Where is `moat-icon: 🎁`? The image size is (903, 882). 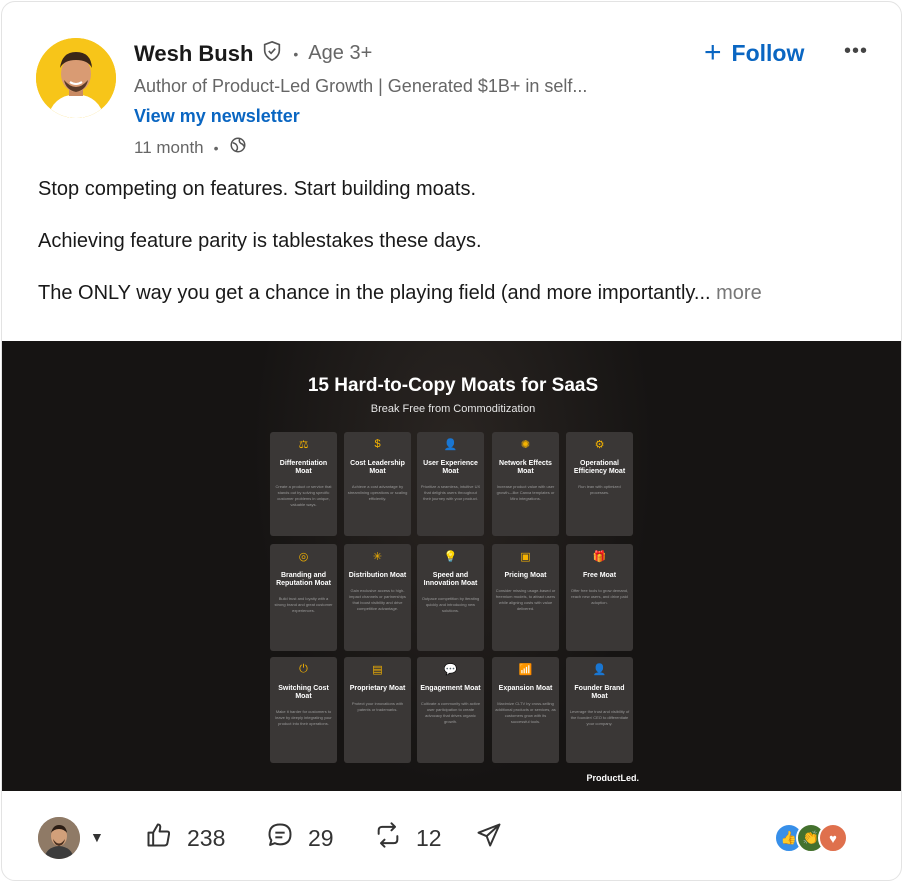
moat-icon: 🎁 is located at coordinates (599, 557).